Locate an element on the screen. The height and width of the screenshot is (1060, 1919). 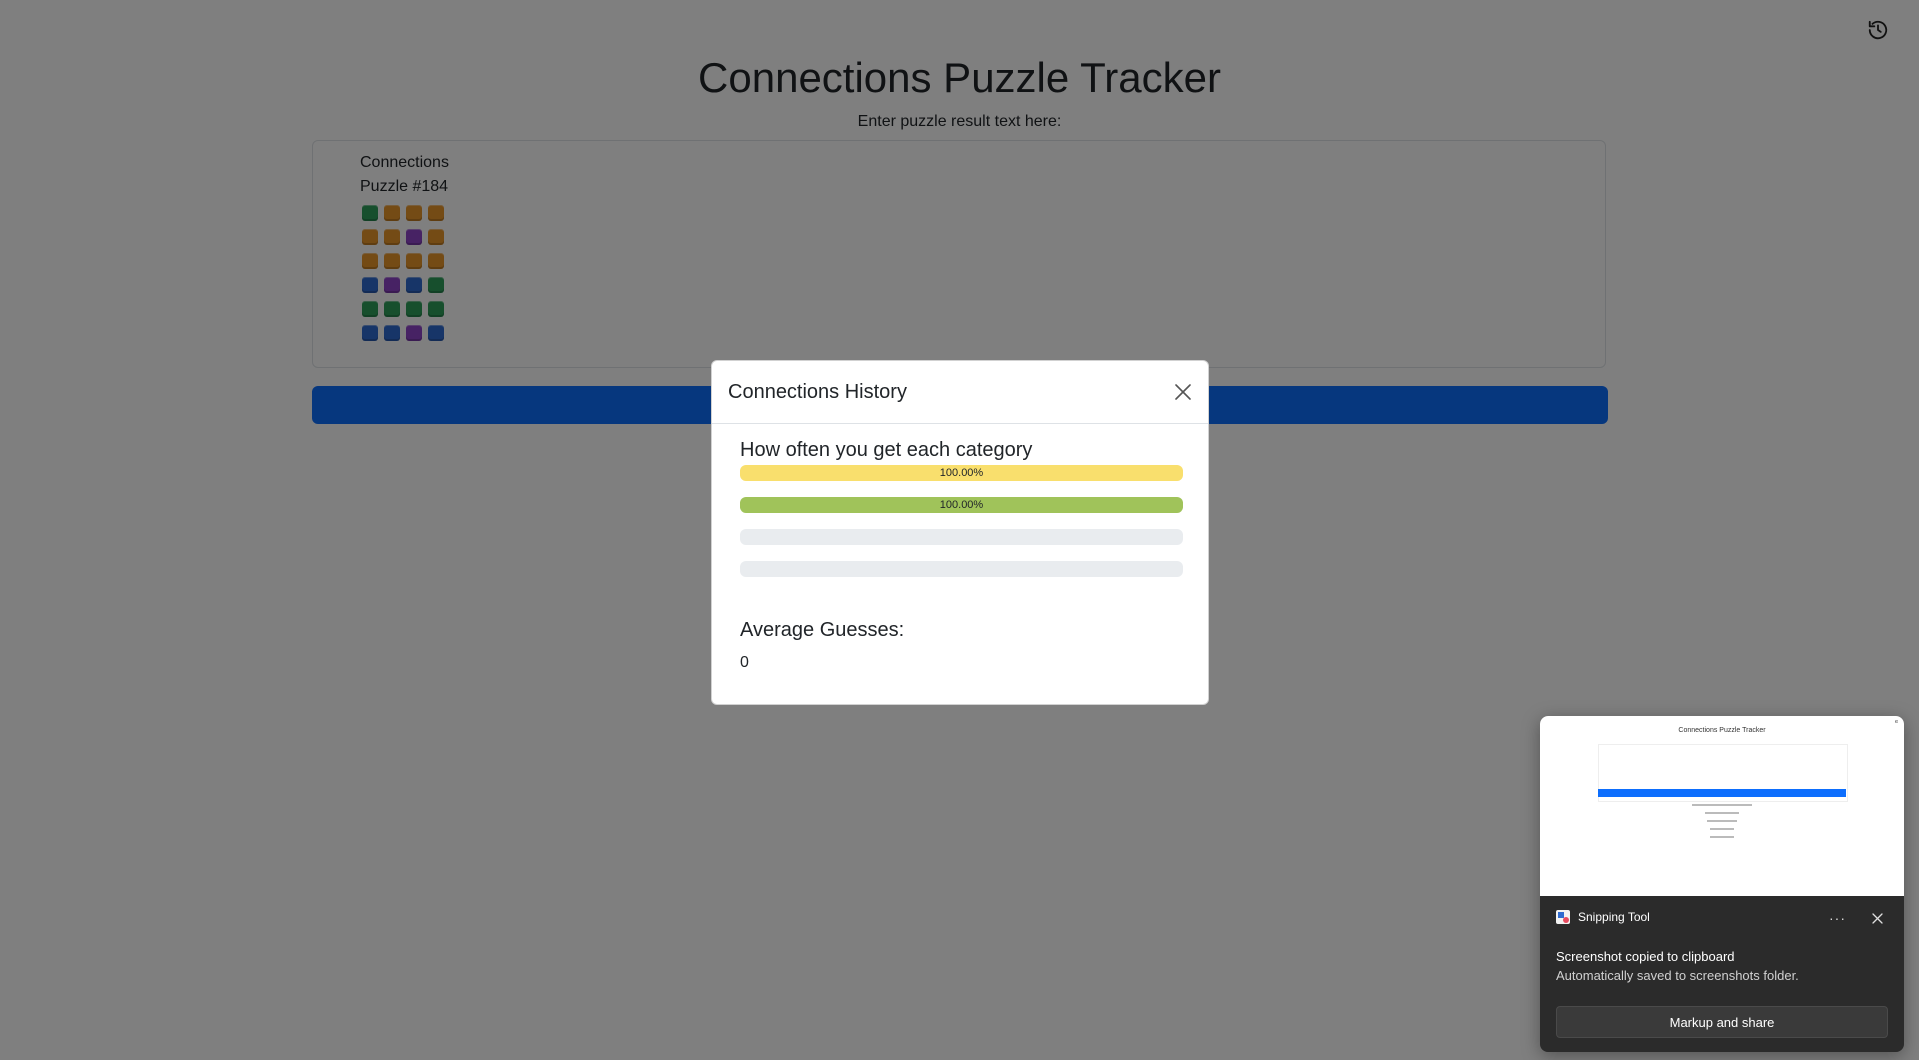
category-bar-2: 100.00% is located at coordinates (961, 505).